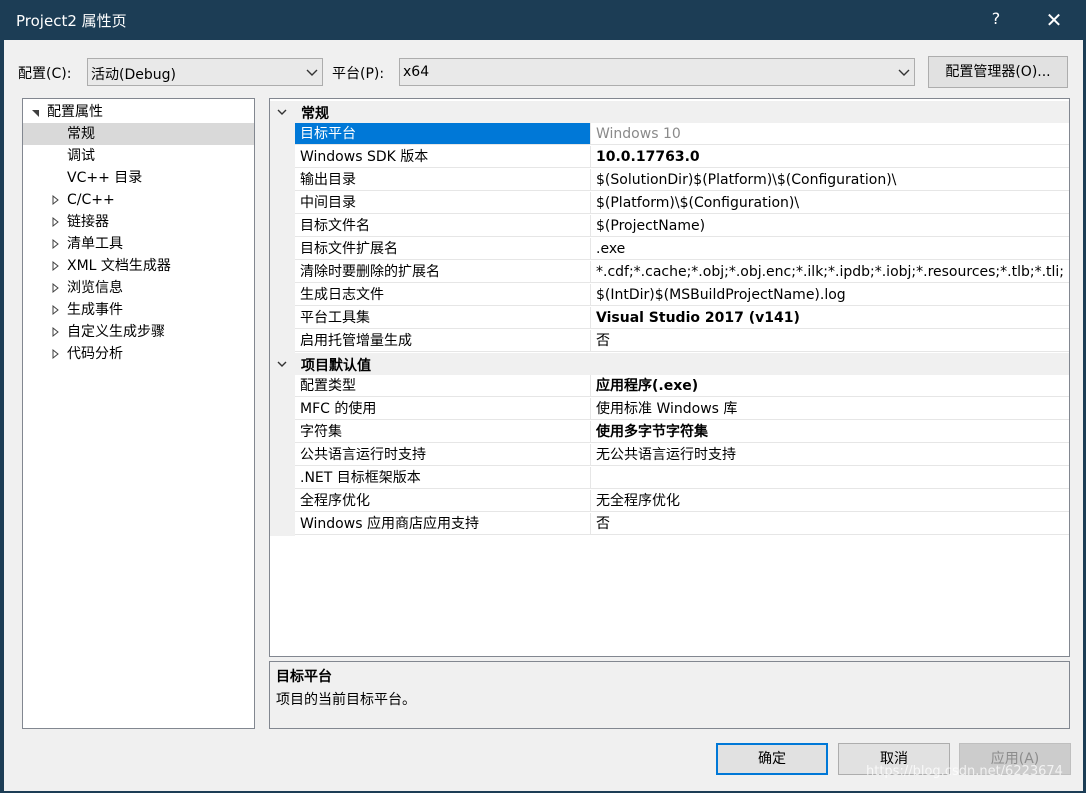 This screenshot has width=1086, height=793. Describe the element at coordinates (138, 134) in the screenshot. I see `tree-item-general: 常规` at that location.